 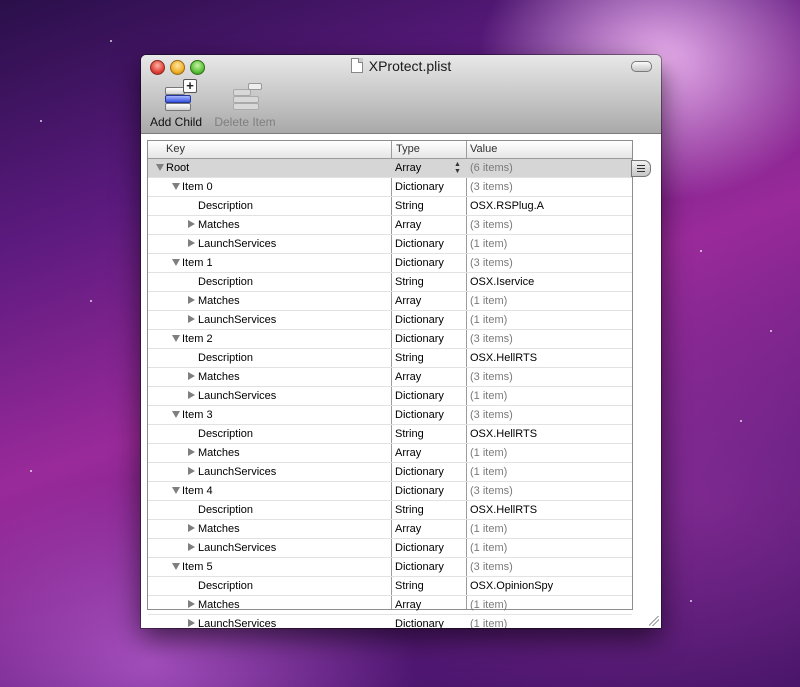 What do you see at coordinates (197, 567) in the screenshot?
I see `row-key: Item 5` at bounding box center [197, 567].